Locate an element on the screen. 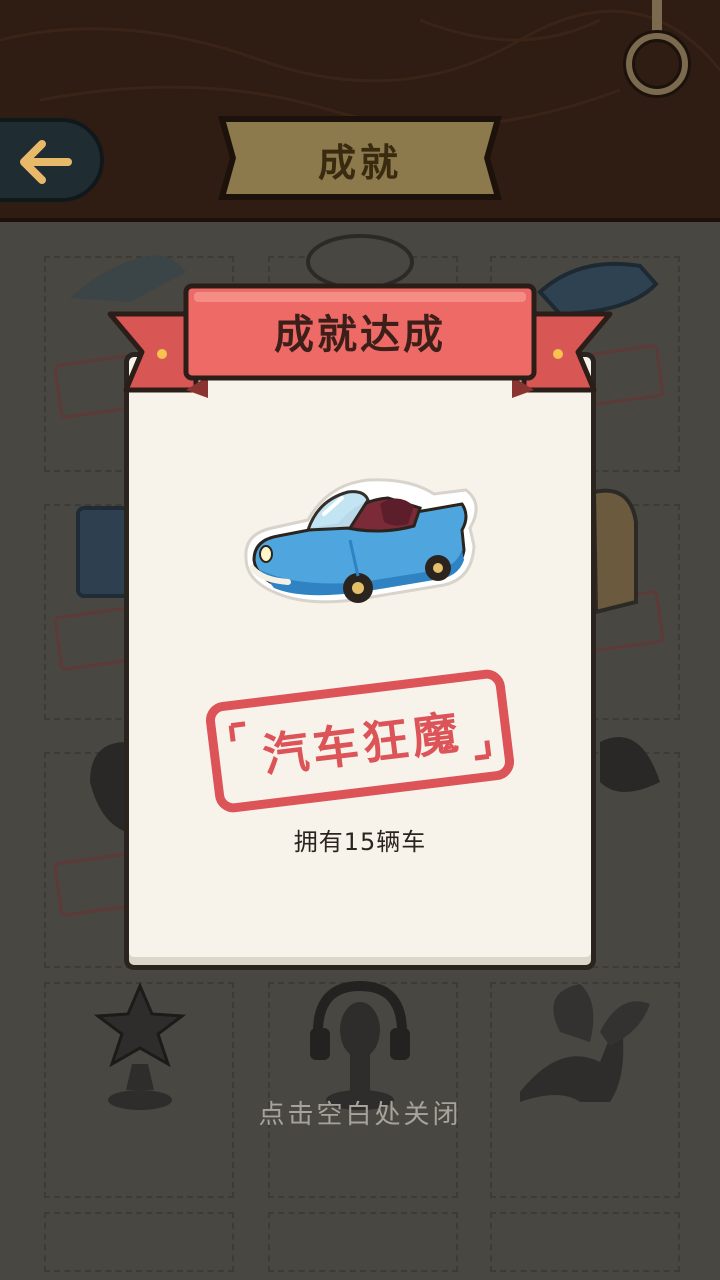 Image resolution: width=720 pixels, height=1280 pixels. achievement-description: 拥有15辆车 is located at coordinates (360, 842).